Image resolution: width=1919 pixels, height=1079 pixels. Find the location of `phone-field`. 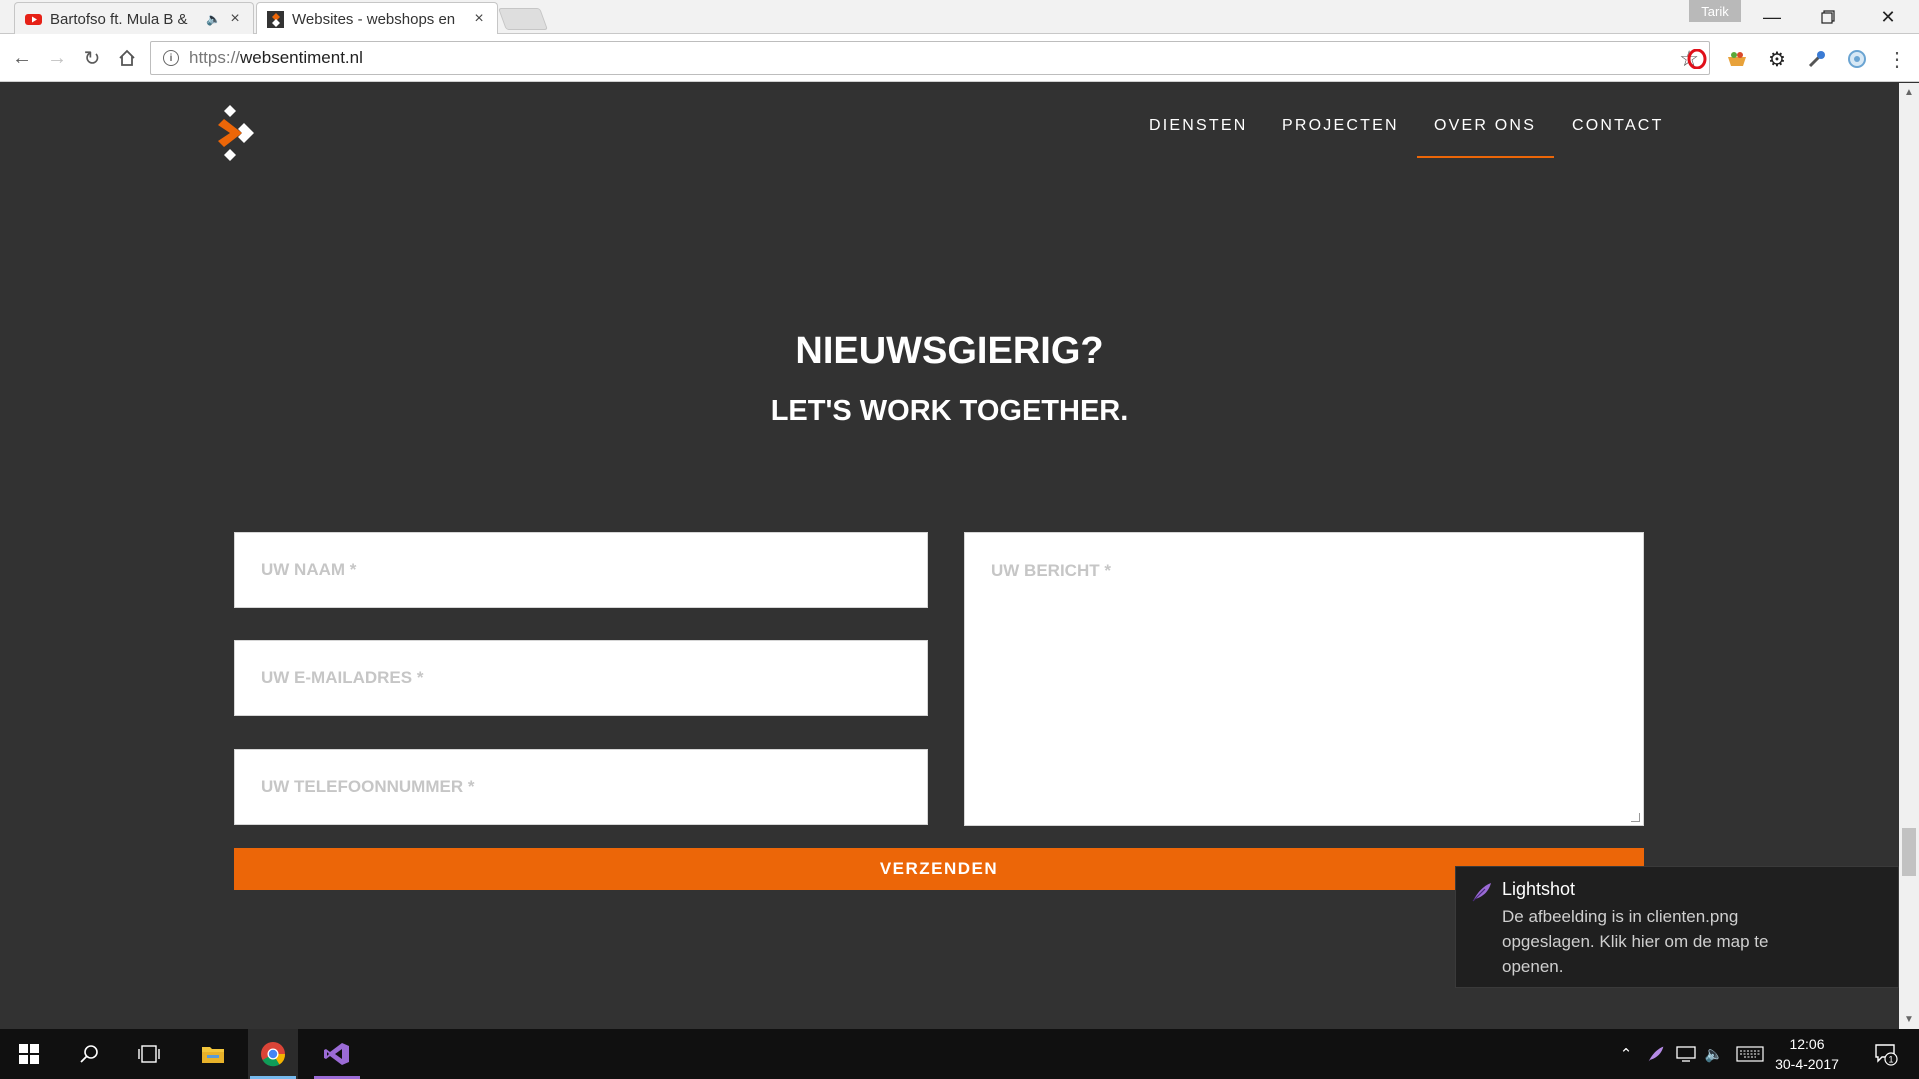

phone-field is located at coordinates (581, 787).